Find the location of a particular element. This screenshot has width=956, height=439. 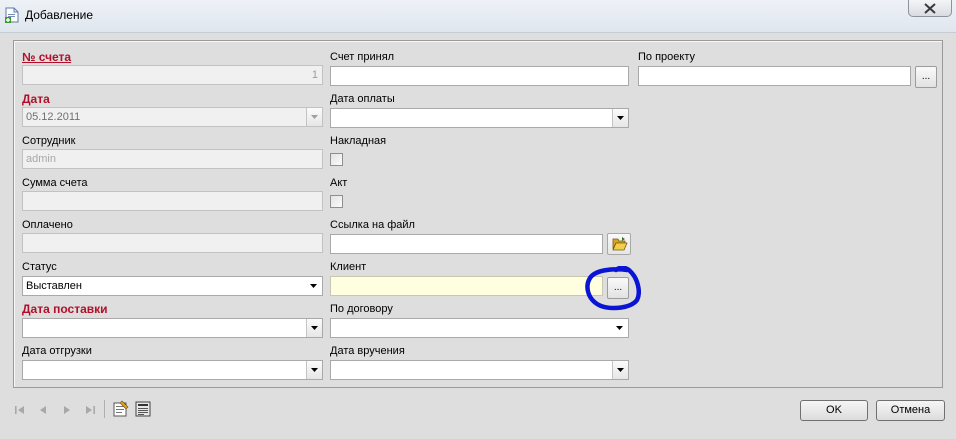

invoice-amount-field is located at coordinates (172, 201).